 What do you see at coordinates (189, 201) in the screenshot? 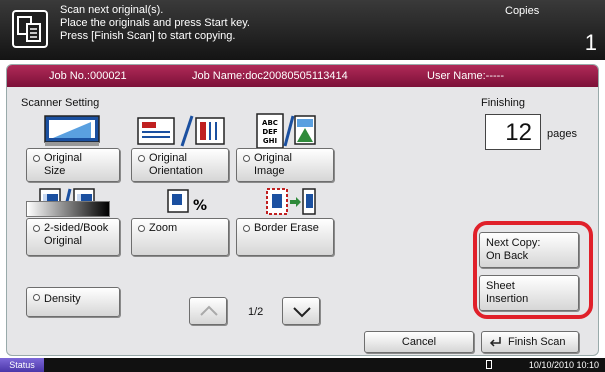
I see `zoom-icon: %` at bounding box center [189, 201].